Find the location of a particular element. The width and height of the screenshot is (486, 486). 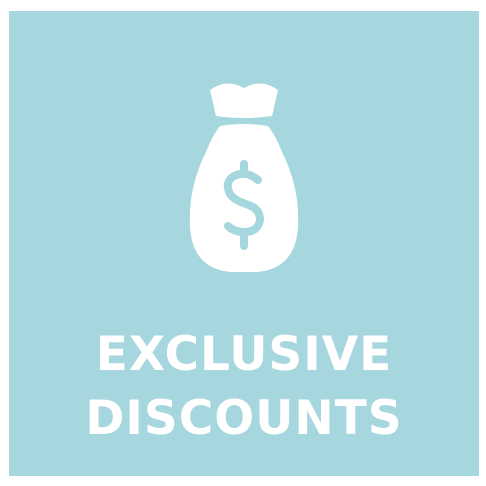

money-bag-dollar-icon is located at coordinates (244, 177).